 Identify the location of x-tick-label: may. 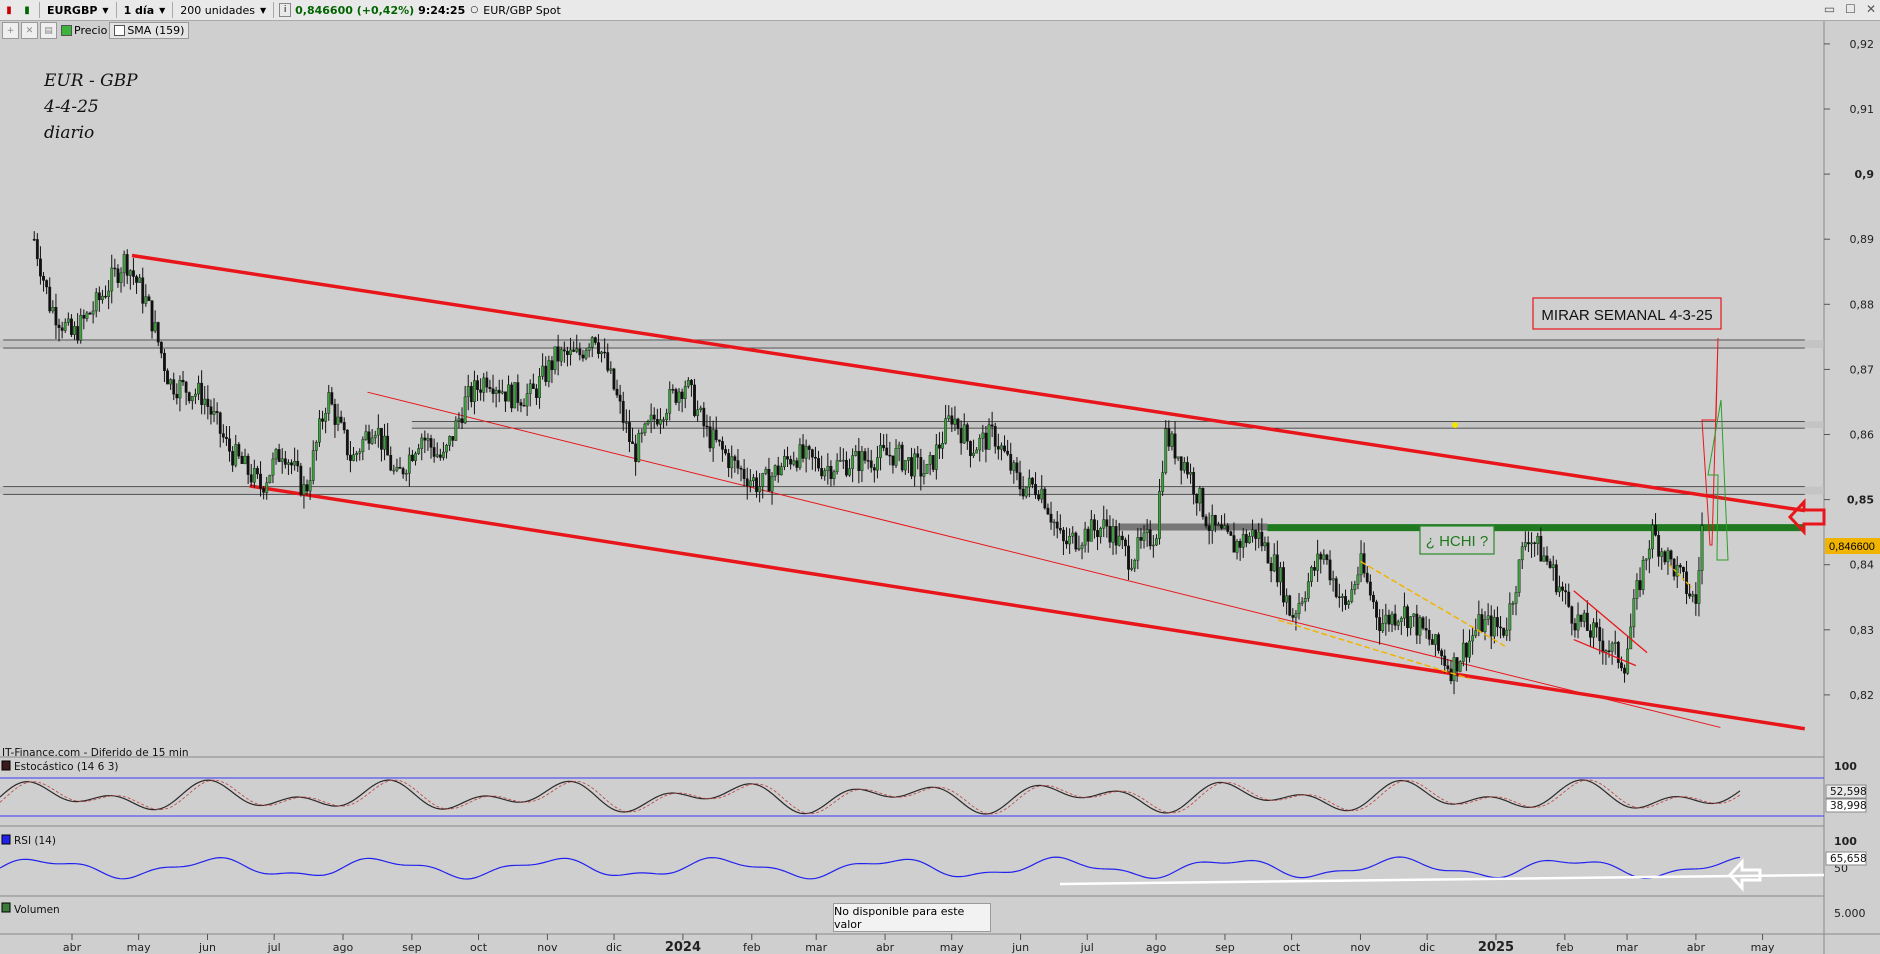
(139, 947).